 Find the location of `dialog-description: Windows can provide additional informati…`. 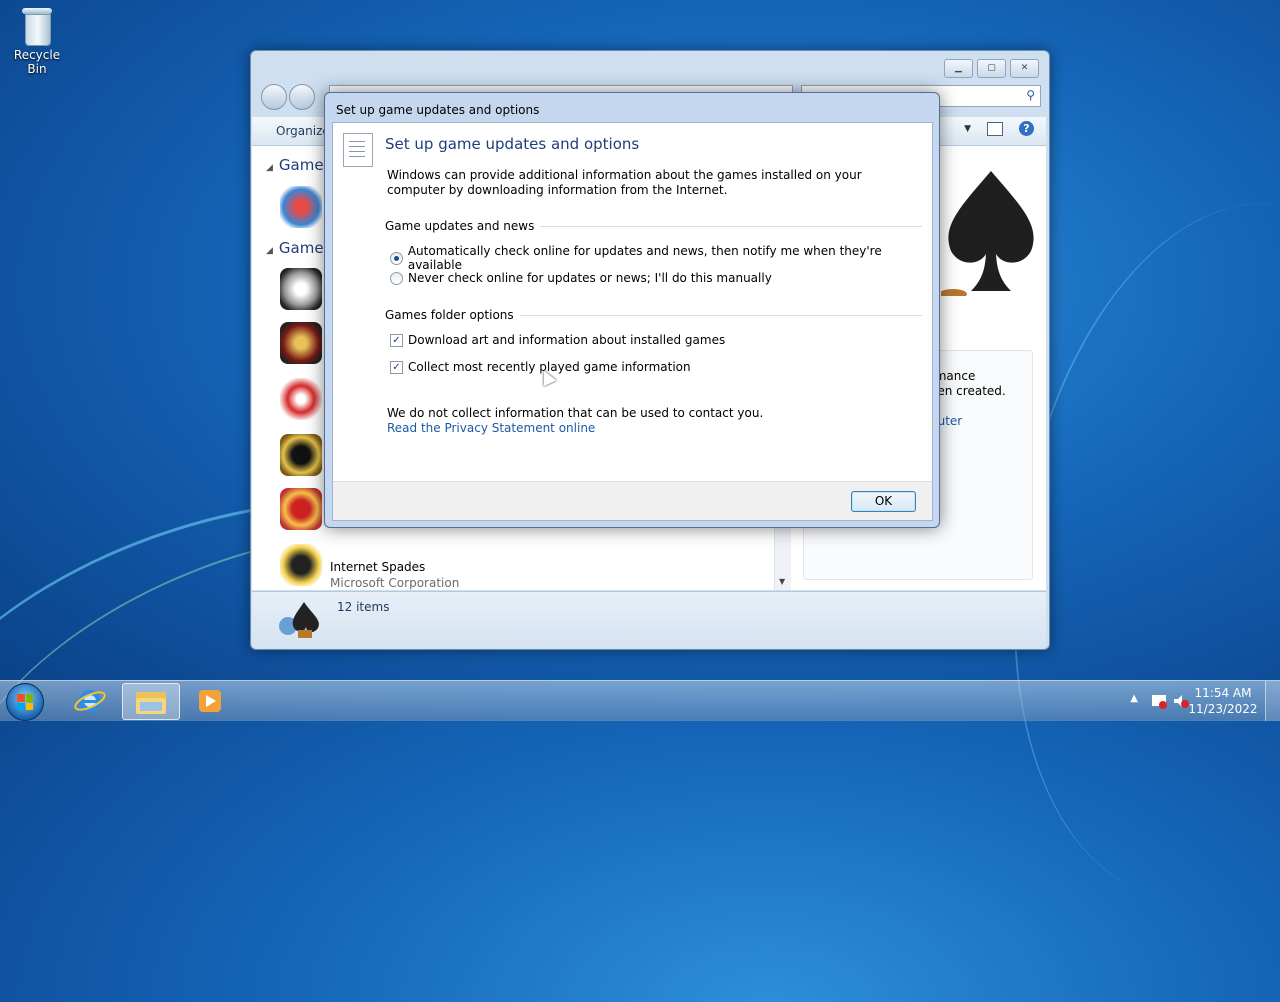

dialog-description: Windows can provide additional informati… is located at coordinates (624, 182).